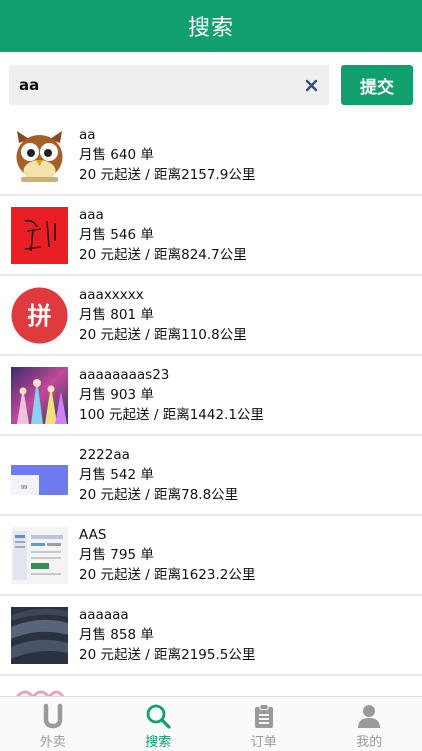  Describe the element at coordinates (116, 555) in the screenshot. I see `shop-sales: 月售 795 单` at that location.